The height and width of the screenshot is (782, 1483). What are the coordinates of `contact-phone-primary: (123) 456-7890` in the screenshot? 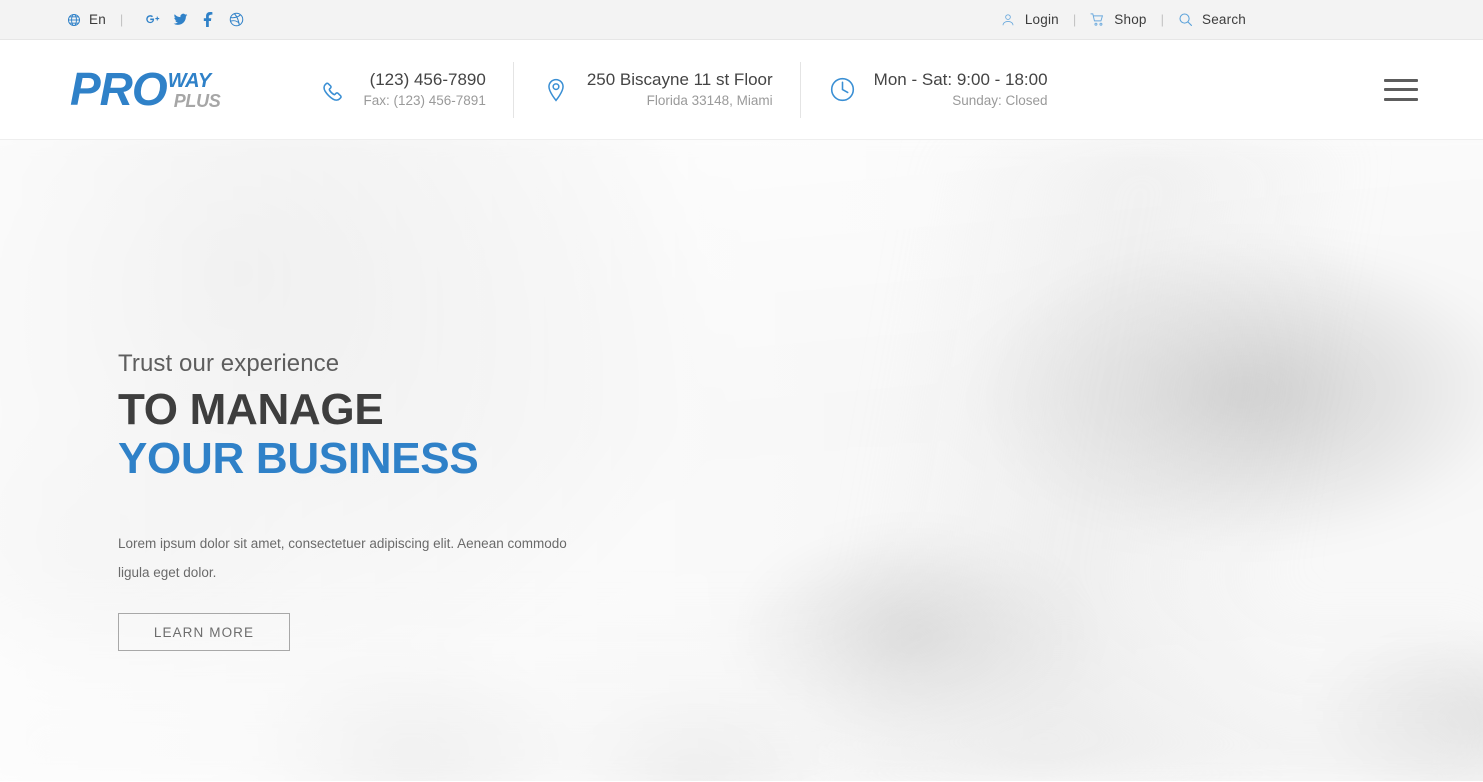 It's located at (427, 80).